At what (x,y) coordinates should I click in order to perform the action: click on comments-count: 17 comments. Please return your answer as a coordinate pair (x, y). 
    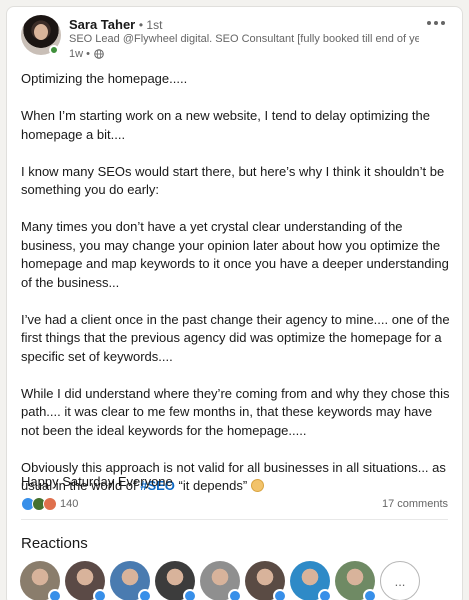
    Looking at the image, I should click on (415, 504).